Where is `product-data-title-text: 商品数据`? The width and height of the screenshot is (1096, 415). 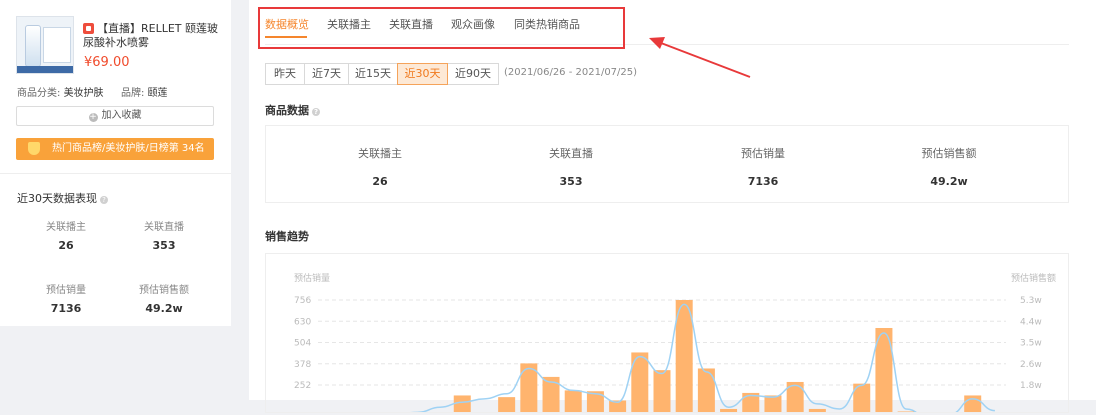
product-data-title-text: 商品数据 is located at coordinates (287, 110).